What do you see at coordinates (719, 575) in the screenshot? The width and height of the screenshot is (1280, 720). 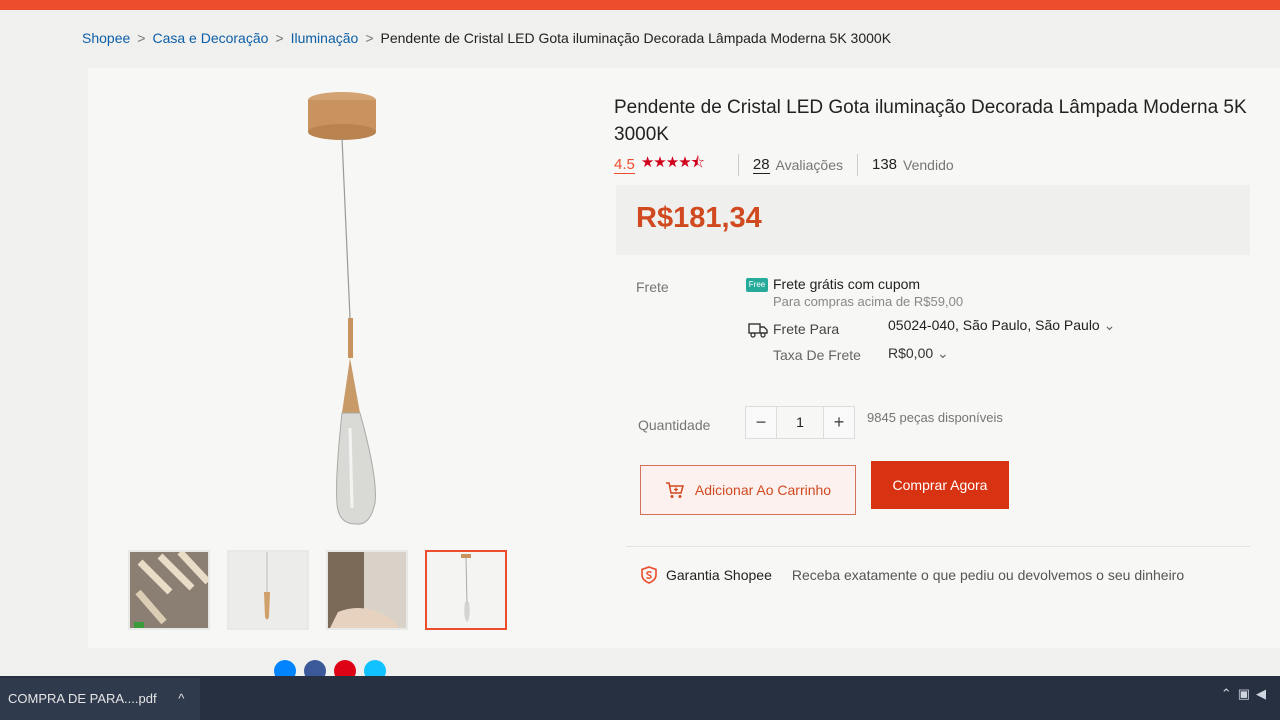 I see `guarantee-title: Garantia Shopee` at bounding box center [719, 575].